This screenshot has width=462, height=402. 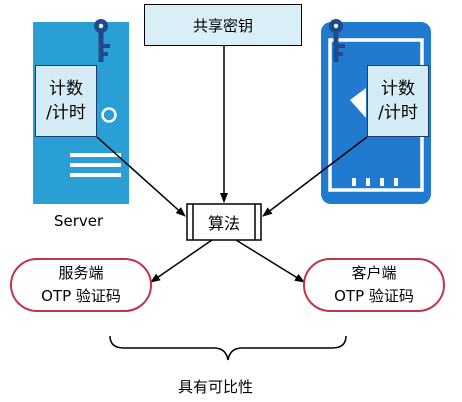 I want to click on server-counter-line1: 计数, so click(x=66, y=89).